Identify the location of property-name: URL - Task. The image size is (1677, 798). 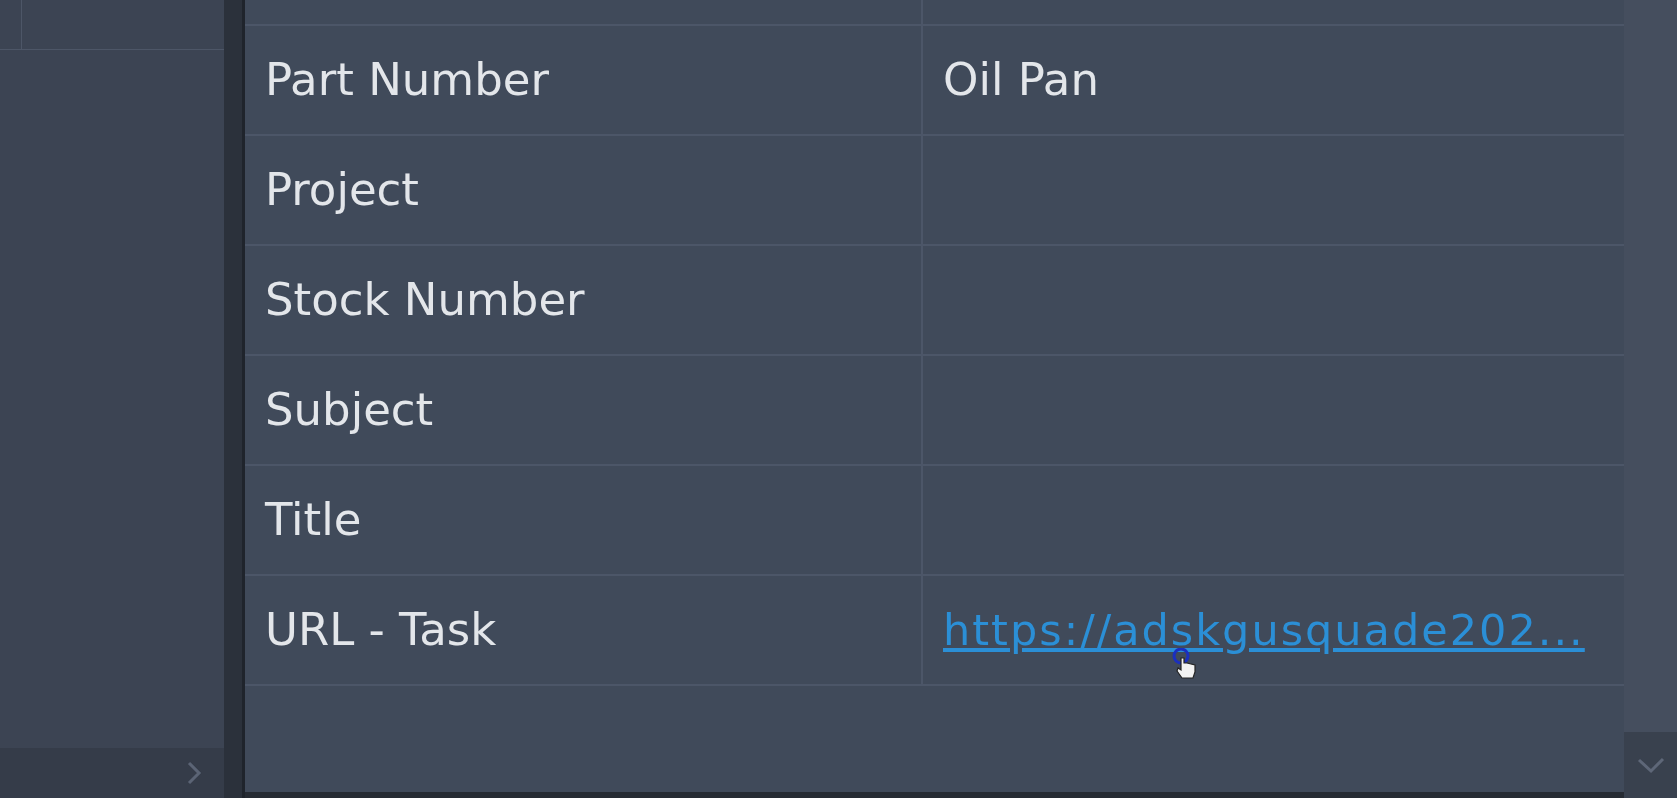
(381, 630).